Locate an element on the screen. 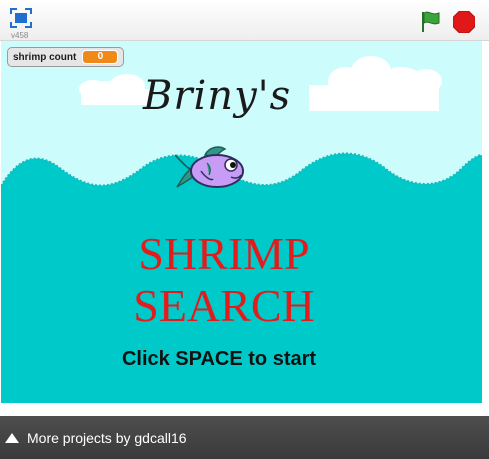  start-instruction: Click SPACE to start is located at coordinates (219, 359).